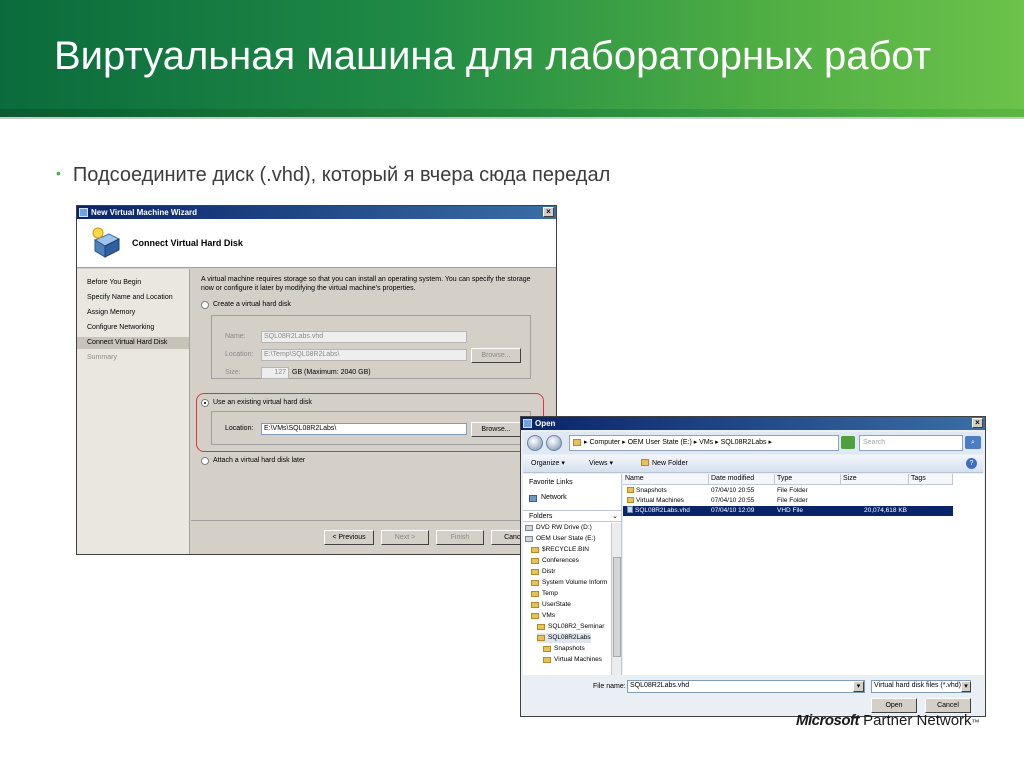 The image size is (1024, 768). Describe the element at coordinates (548, 212) in the screenshot. I see `wizard-close-button: ×` at that location.